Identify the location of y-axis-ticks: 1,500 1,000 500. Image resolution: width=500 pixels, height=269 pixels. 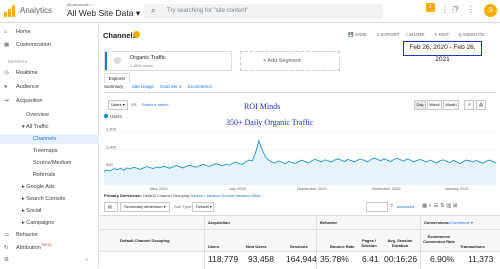
(111, 147).